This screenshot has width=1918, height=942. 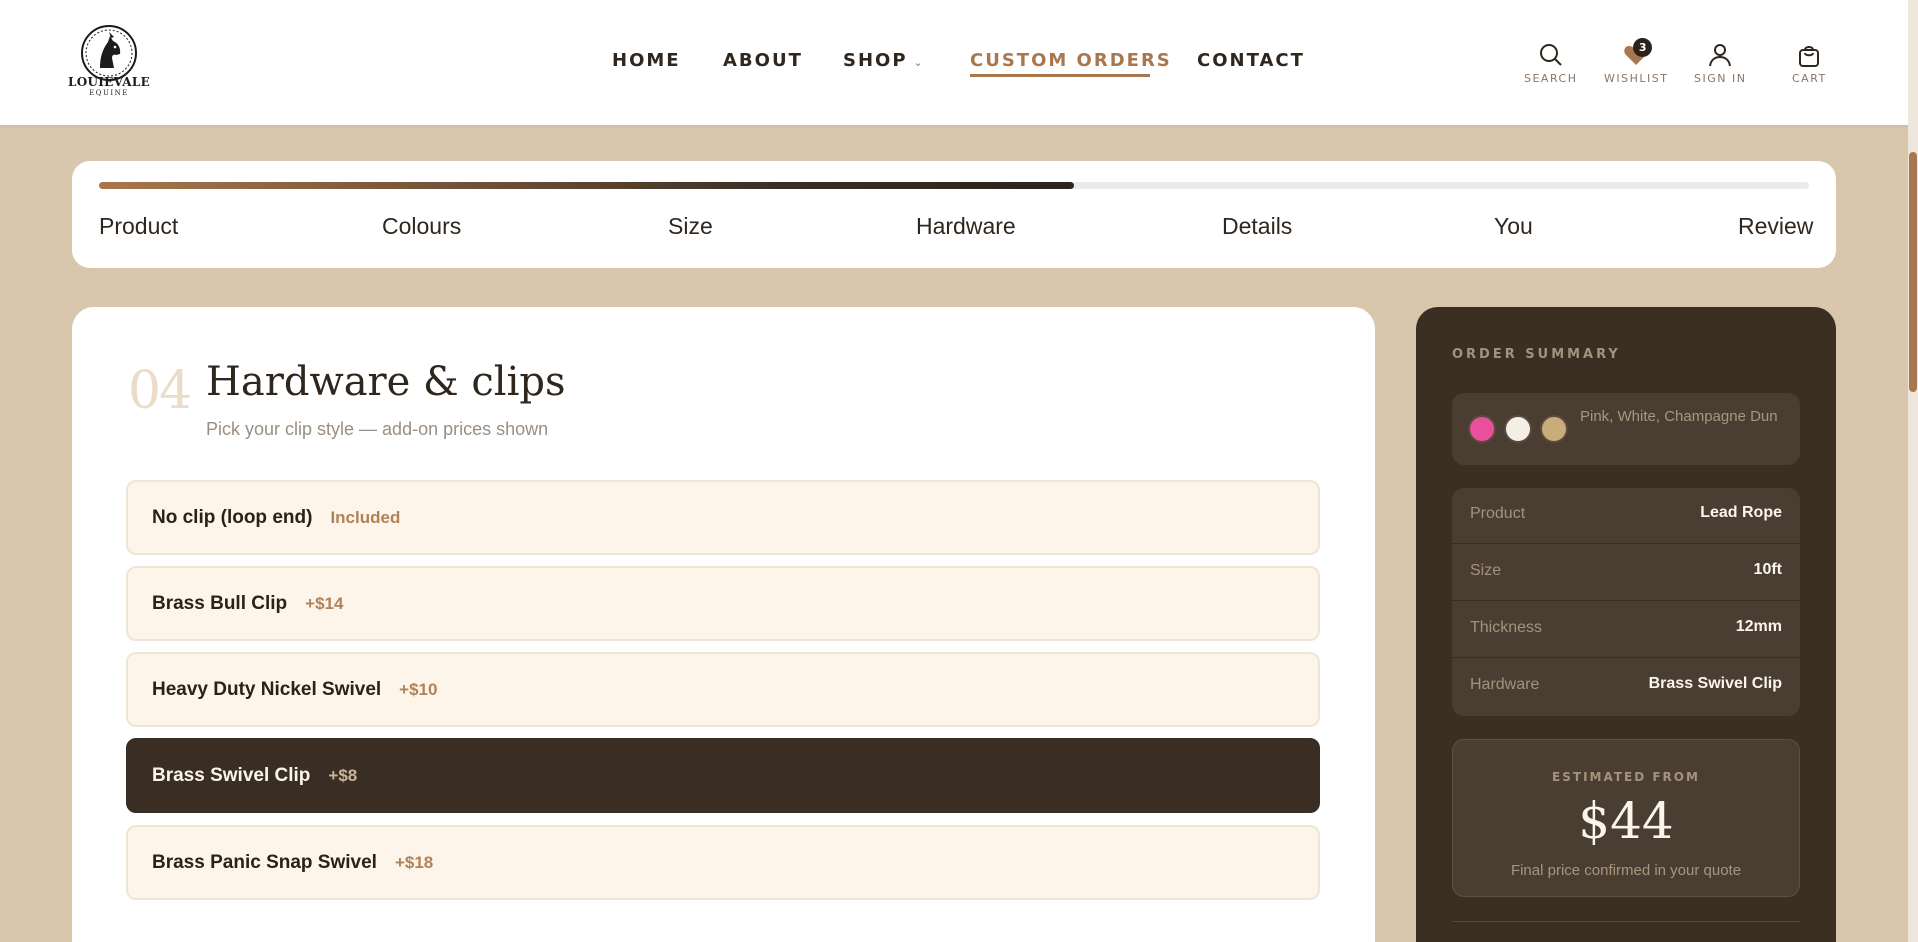 What do you see at coordinates (1626, 870) in the screenshot?
I see `estimate-note: Final price confirmed in your quote` at bounding box center [1626, 870].